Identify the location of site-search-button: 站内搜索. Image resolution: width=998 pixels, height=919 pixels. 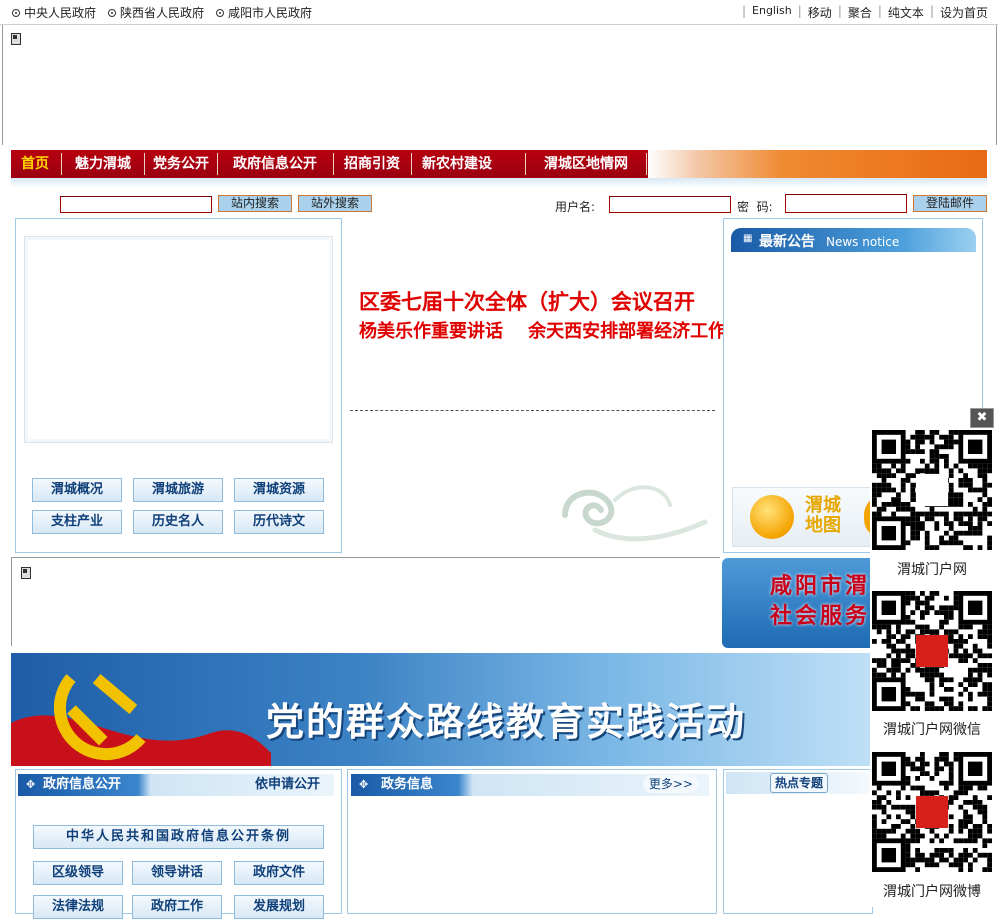
(255, 203).